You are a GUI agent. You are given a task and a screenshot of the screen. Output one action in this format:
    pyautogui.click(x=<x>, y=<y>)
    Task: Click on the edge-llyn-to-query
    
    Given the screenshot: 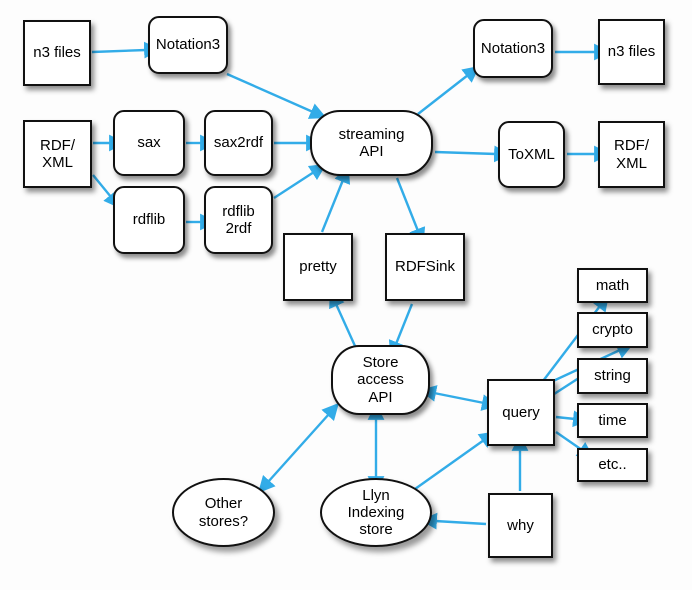 What is the action you would take?
    pyautogui.click(x=455, y=460)
    